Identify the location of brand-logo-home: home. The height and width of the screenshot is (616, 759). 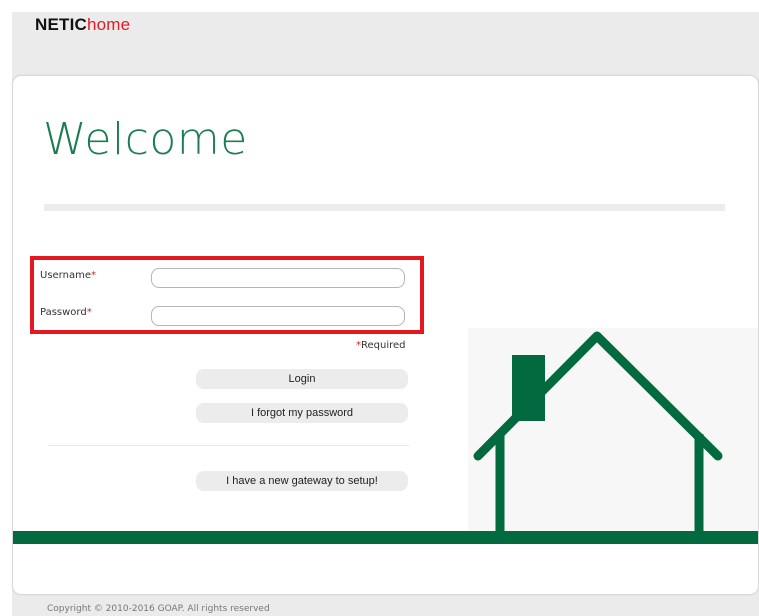
(109, 24).